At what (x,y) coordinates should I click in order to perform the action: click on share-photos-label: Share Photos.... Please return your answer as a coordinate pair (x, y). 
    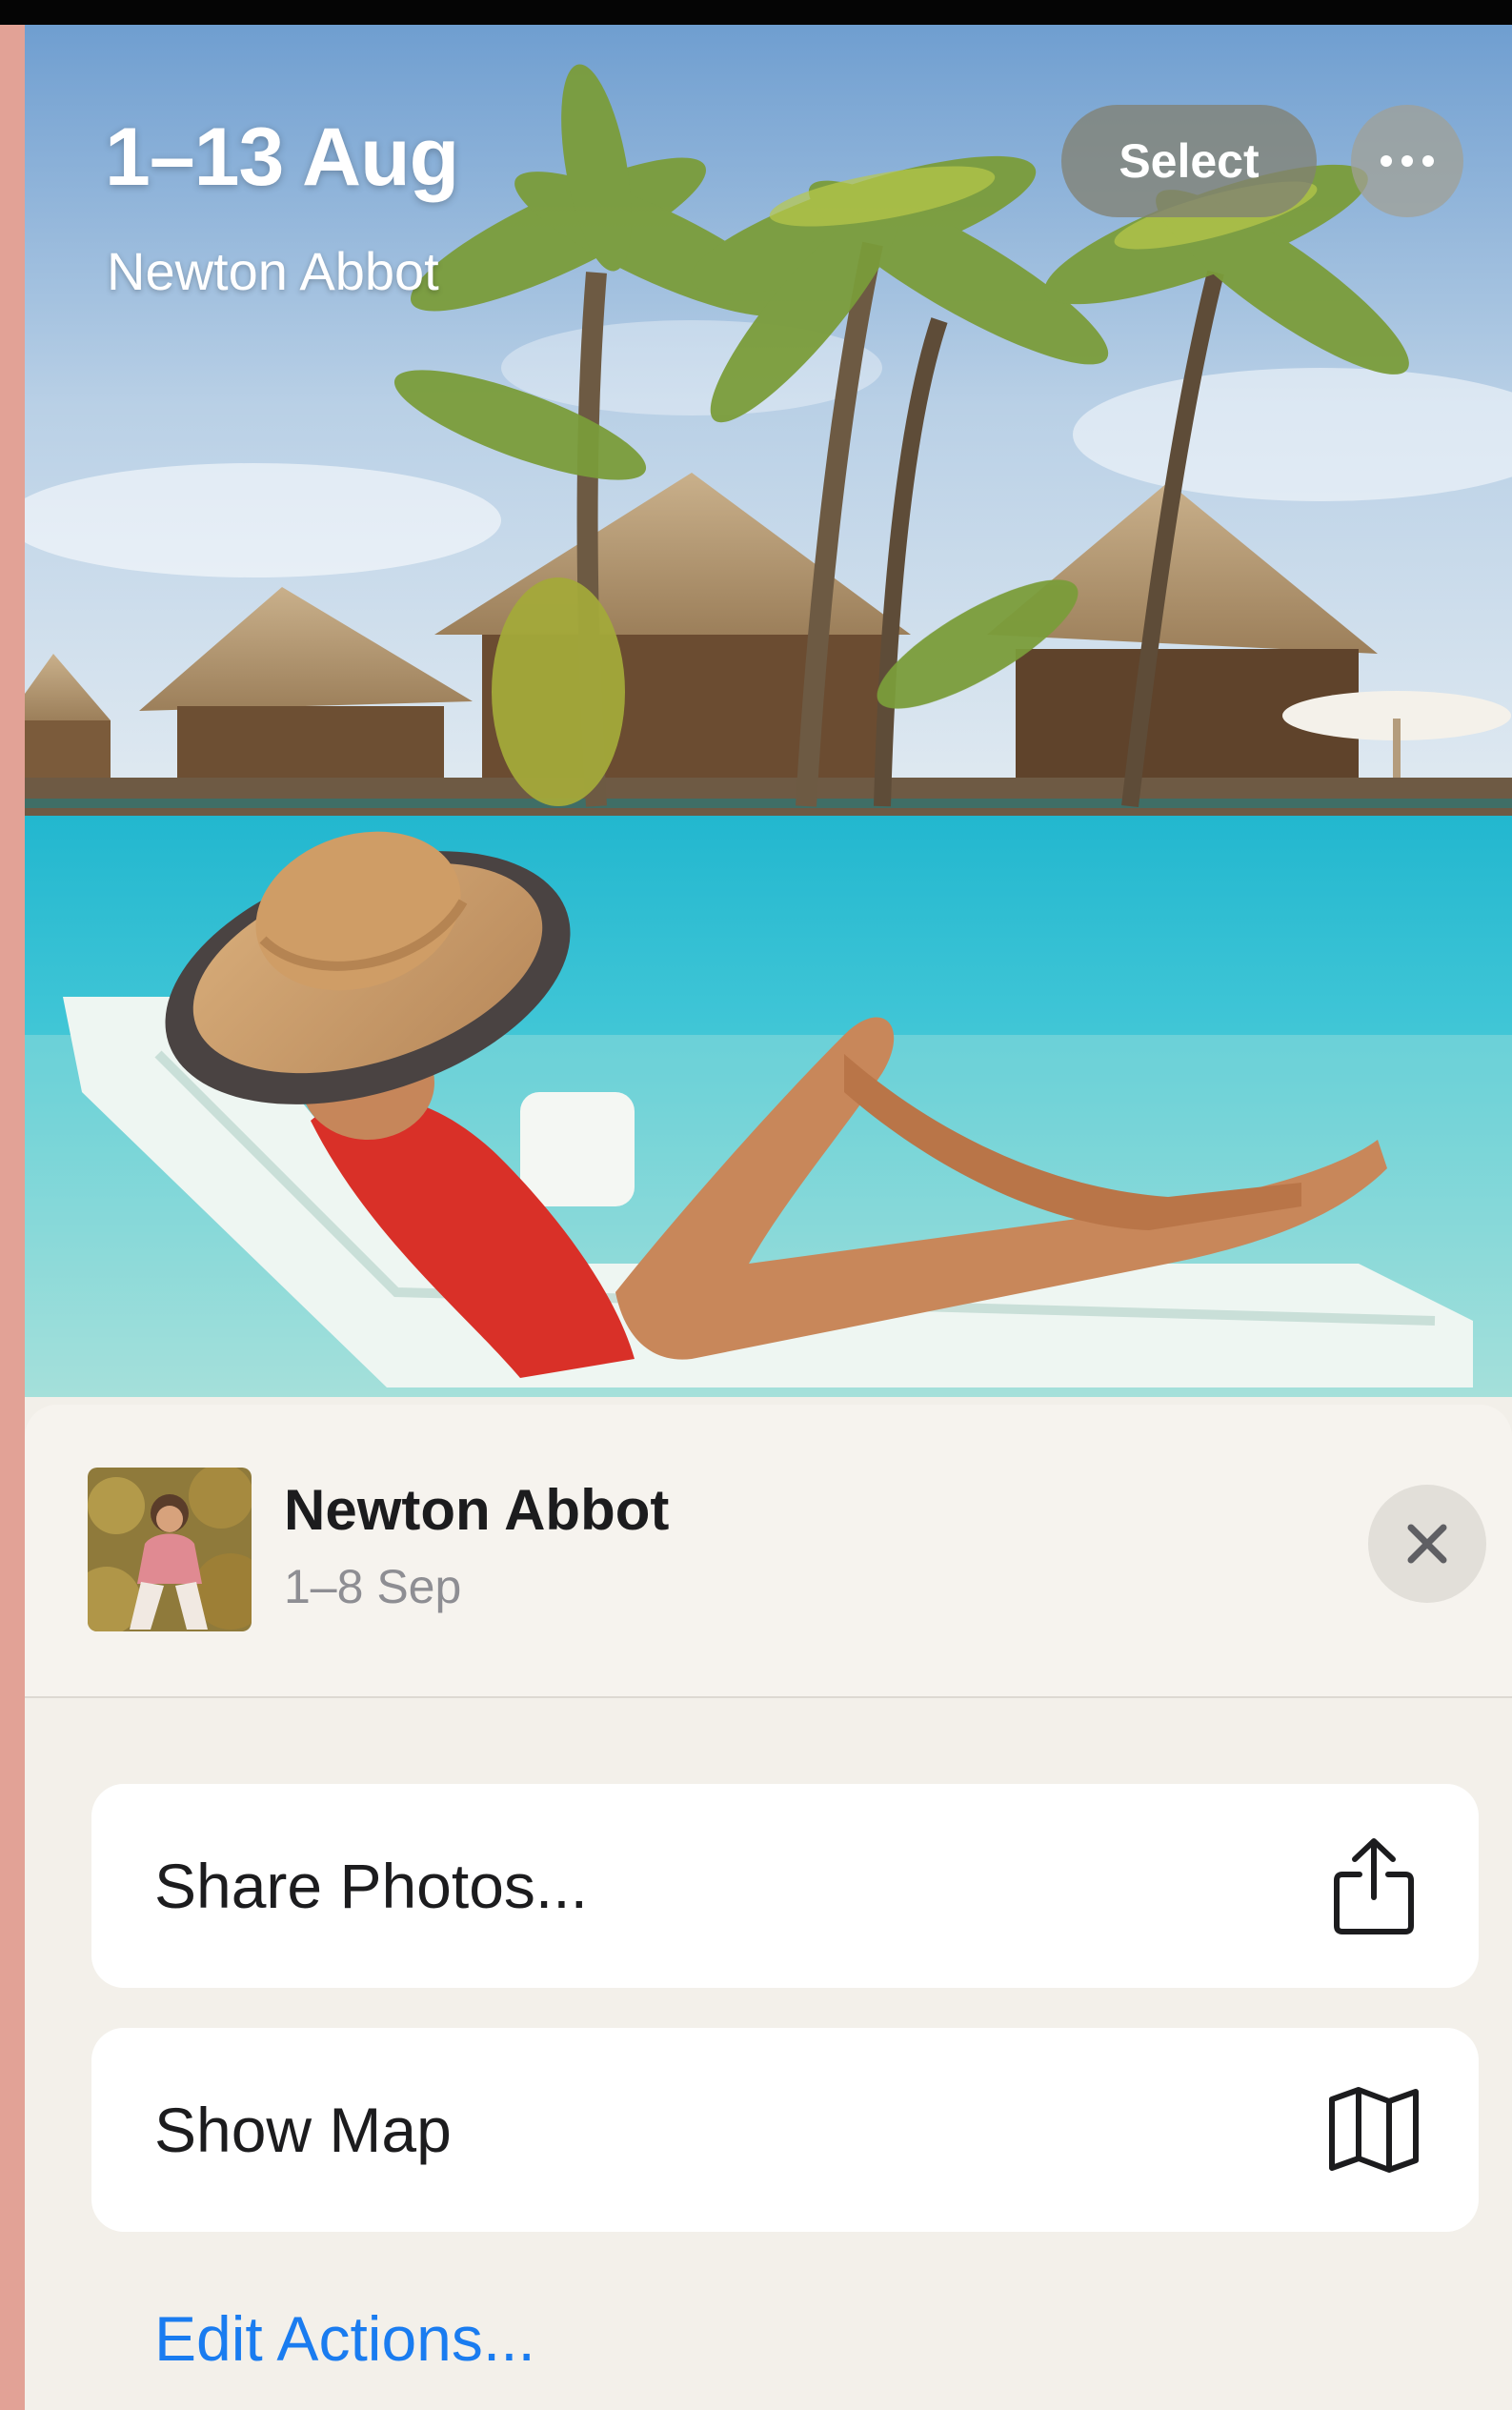
    Looking at the image, I should click on (371, 1886).